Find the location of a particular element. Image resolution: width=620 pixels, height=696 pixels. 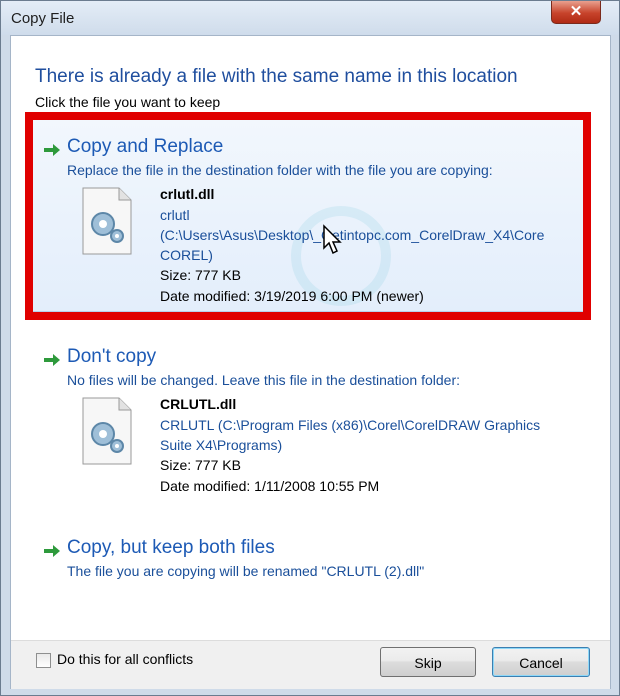

title-bar: Copy File ✕ is located at coordinates (310, 18).